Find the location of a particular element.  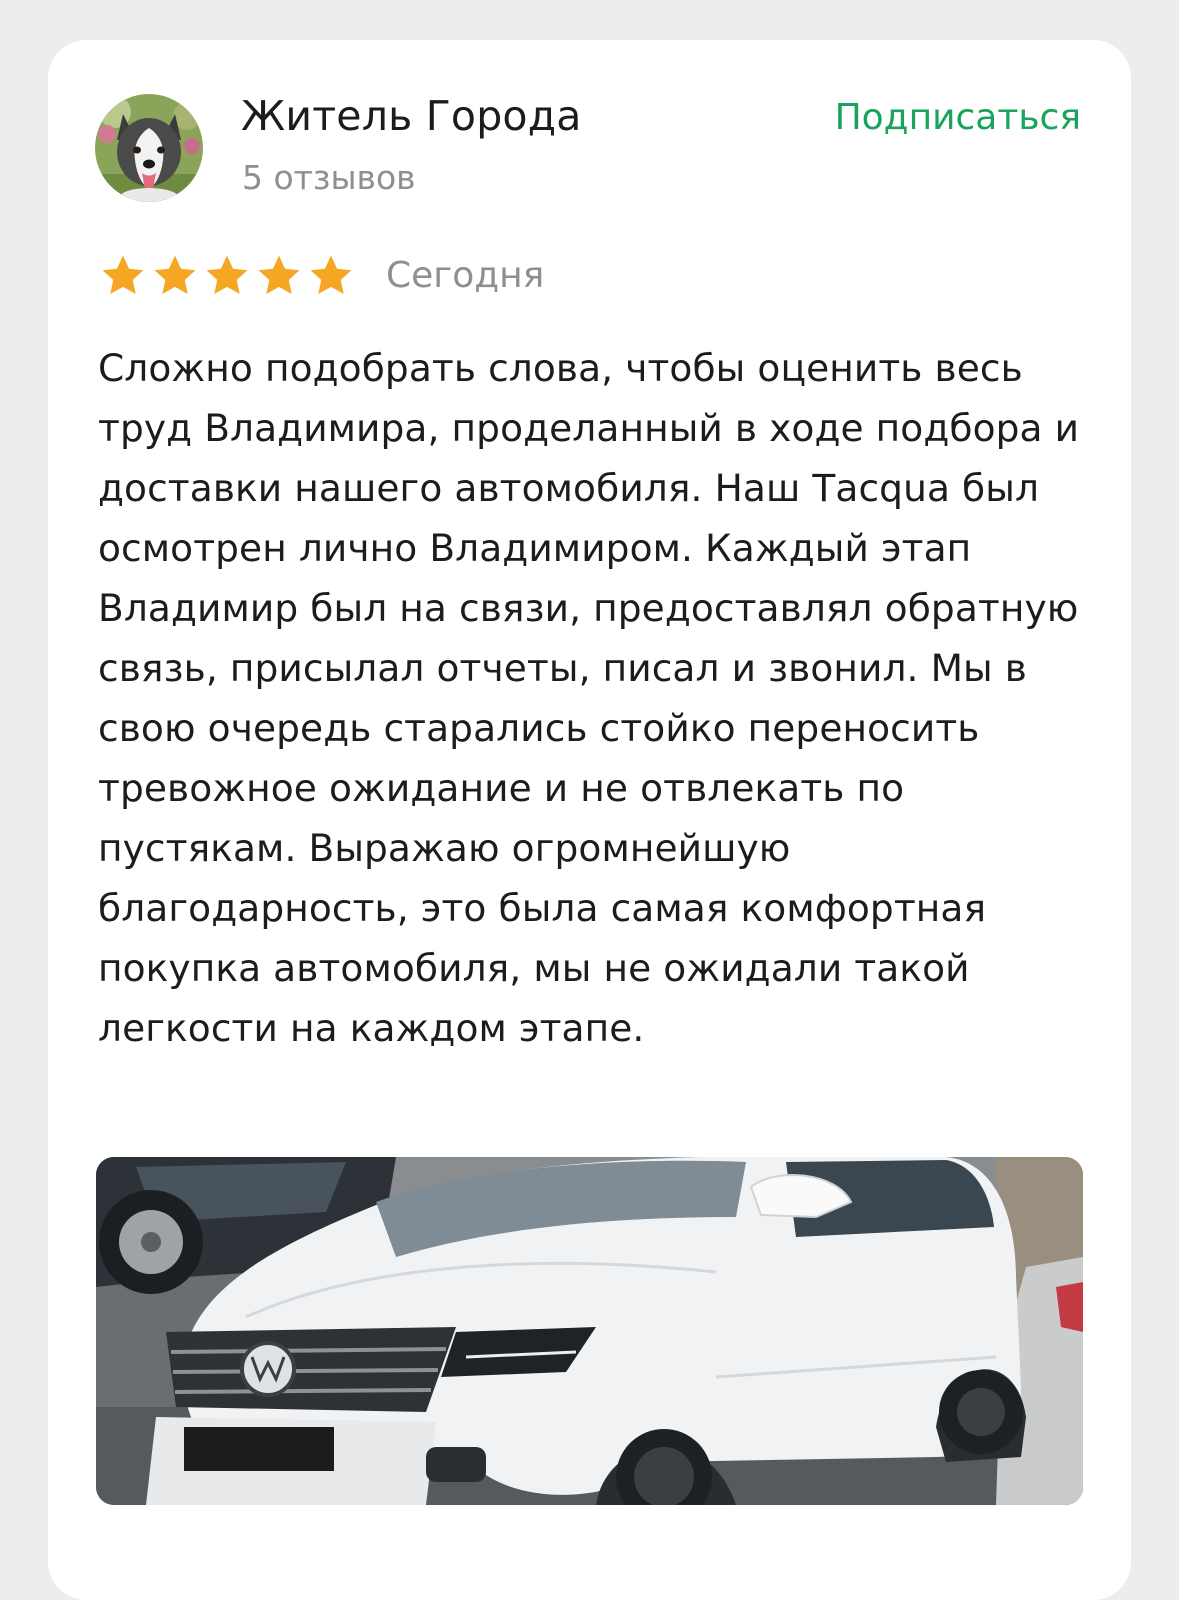

husky-avatar-icon is located at coordinates (149, 148).